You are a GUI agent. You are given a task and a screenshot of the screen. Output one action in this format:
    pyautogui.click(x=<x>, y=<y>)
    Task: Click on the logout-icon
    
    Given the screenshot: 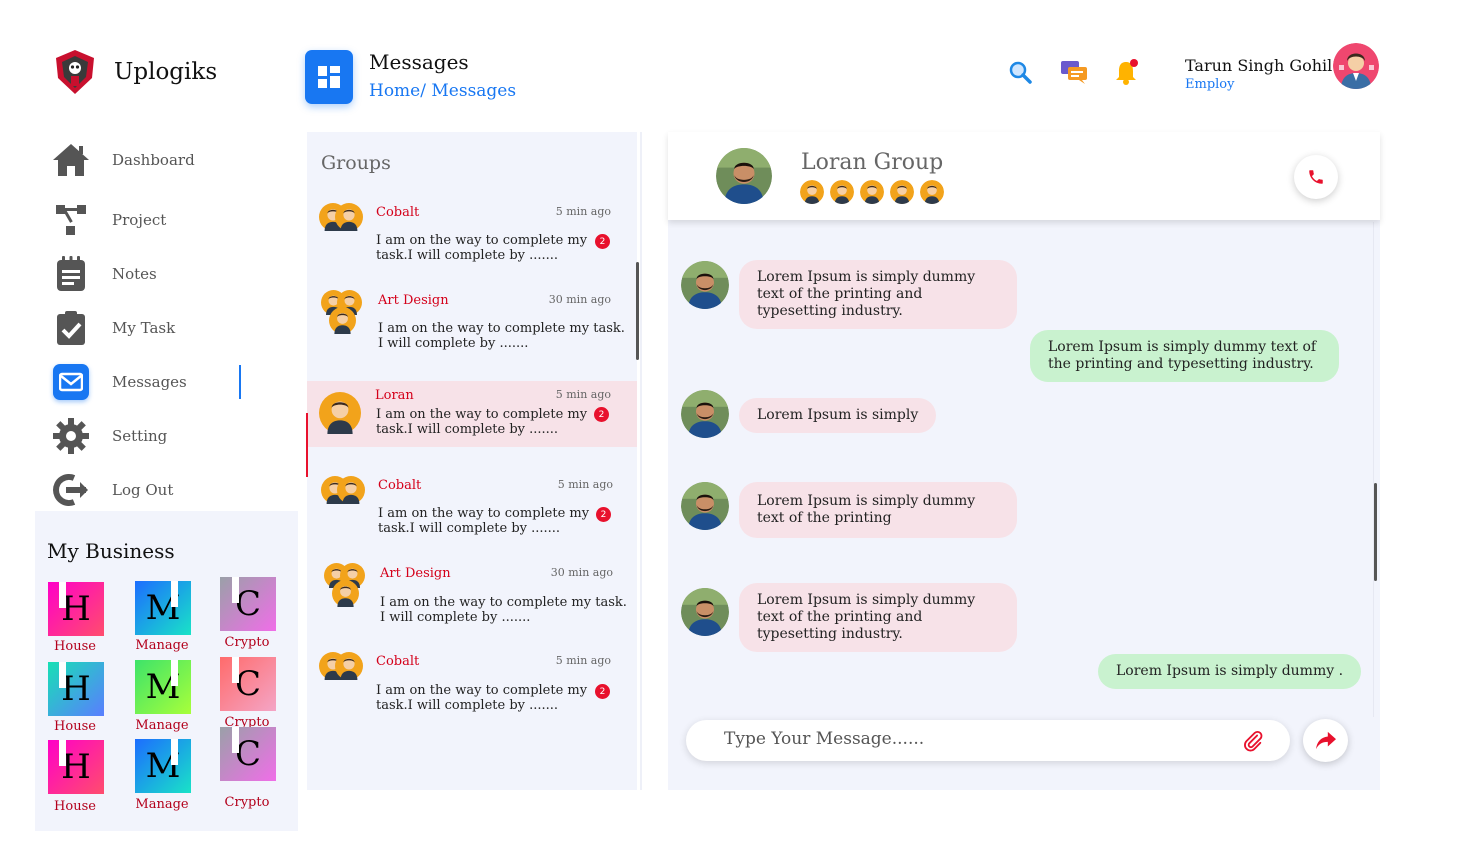 What is the action you would take?
    pyautogui.click(x=71, y=490)
    